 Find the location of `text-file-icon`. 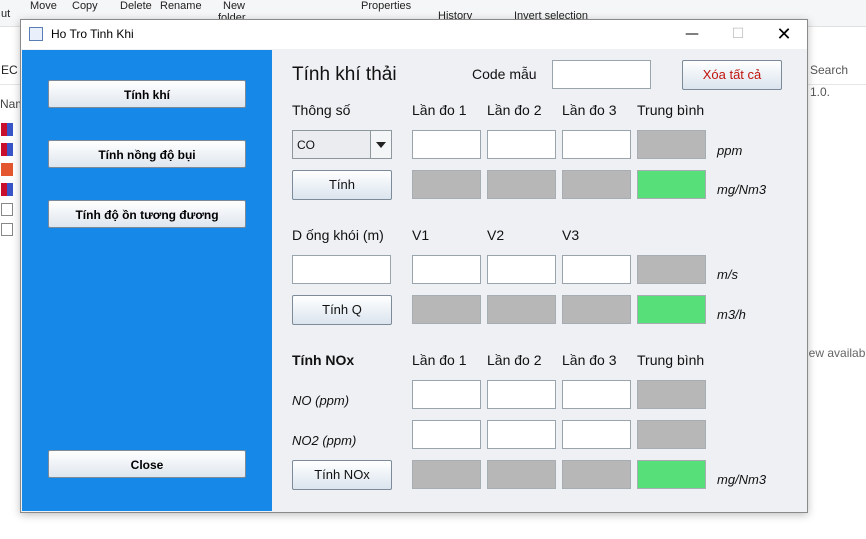

text-file-icon is located at coordinates (7, 229).